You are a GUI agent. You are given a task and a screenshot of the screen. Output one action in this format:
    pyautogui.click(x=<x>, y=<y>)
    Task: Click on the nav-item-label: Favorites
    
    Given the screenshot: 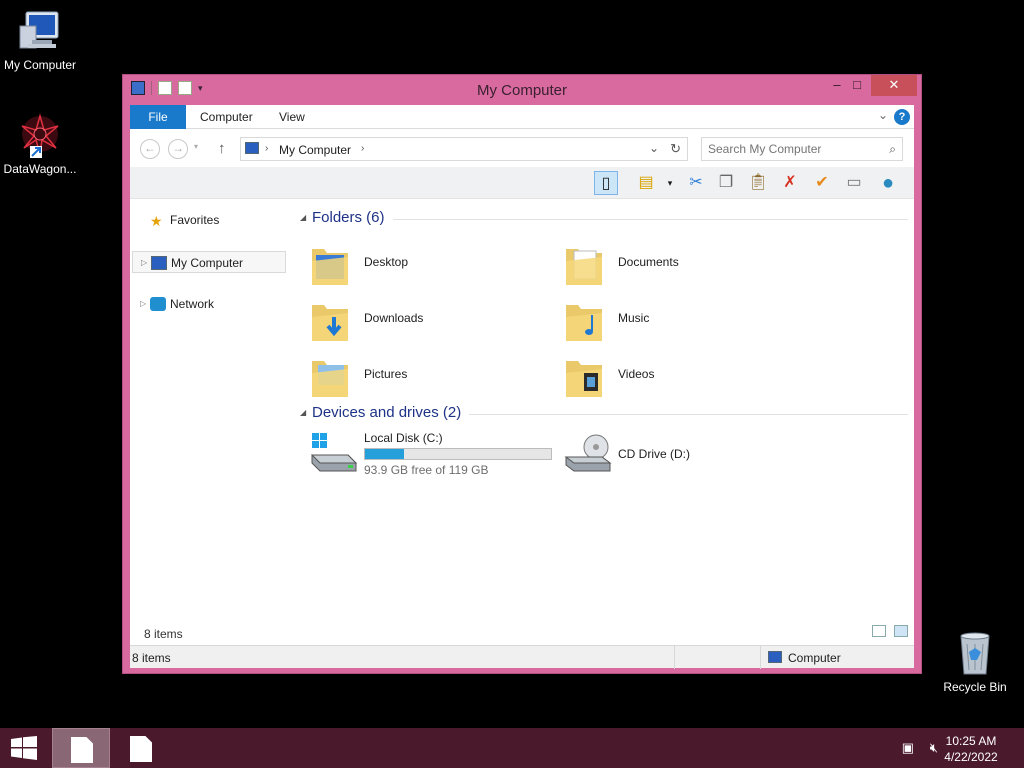 What is the action you would take?
    pyautogui.click(x=195, y=220)
    